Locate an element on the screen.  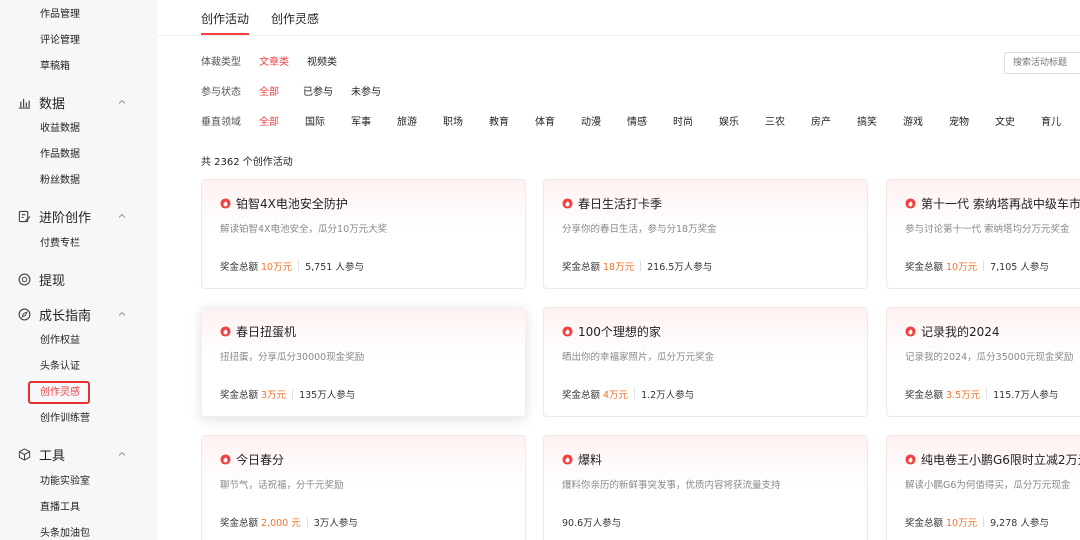
filter-option: 育儿 is located at coordinates (1056, 123).